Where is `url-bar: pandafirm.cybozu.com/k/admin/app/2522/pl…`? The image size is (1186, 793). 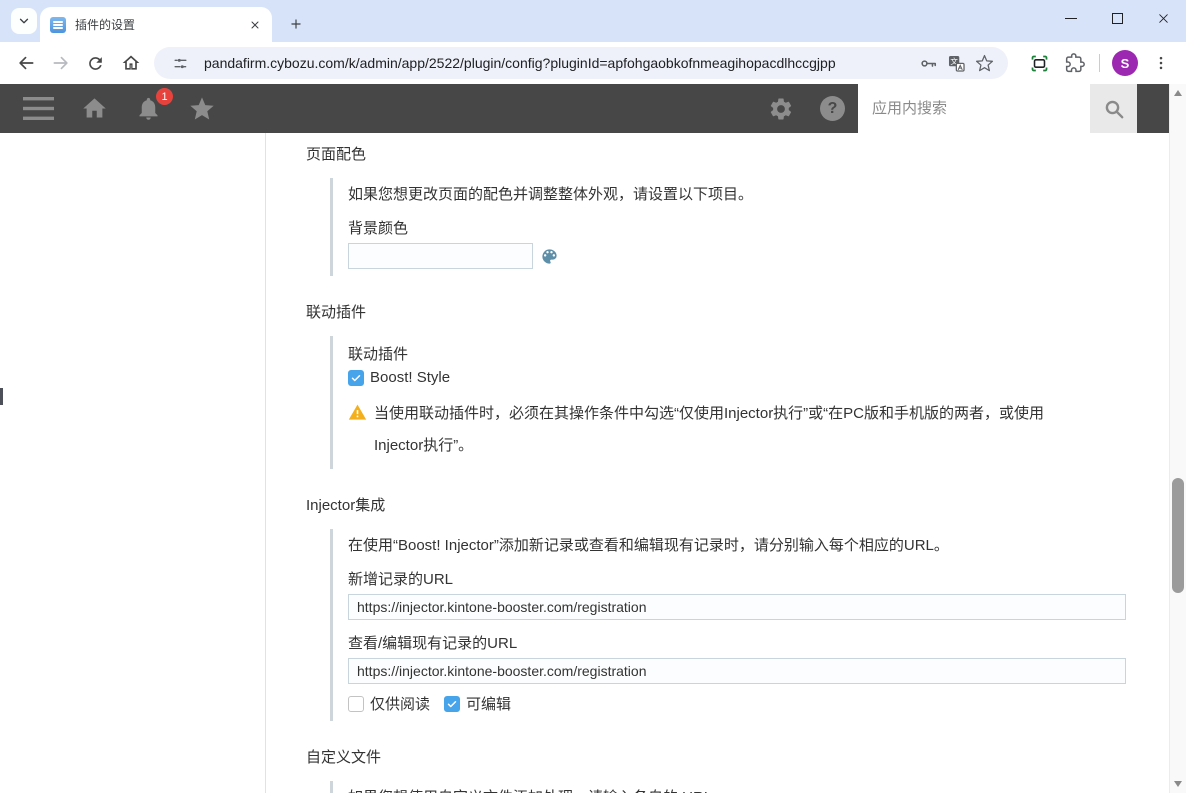 url-bar: pandafirm.cybozu.com/k/admin/app/2522/pl… is located at coordinates (581, 63).